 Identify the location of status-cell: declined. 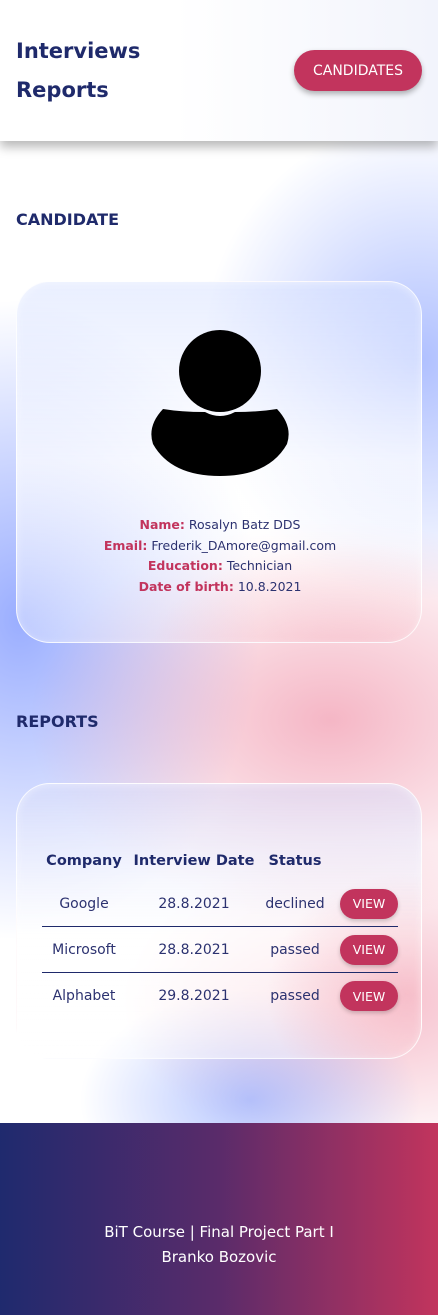
(295, 903).